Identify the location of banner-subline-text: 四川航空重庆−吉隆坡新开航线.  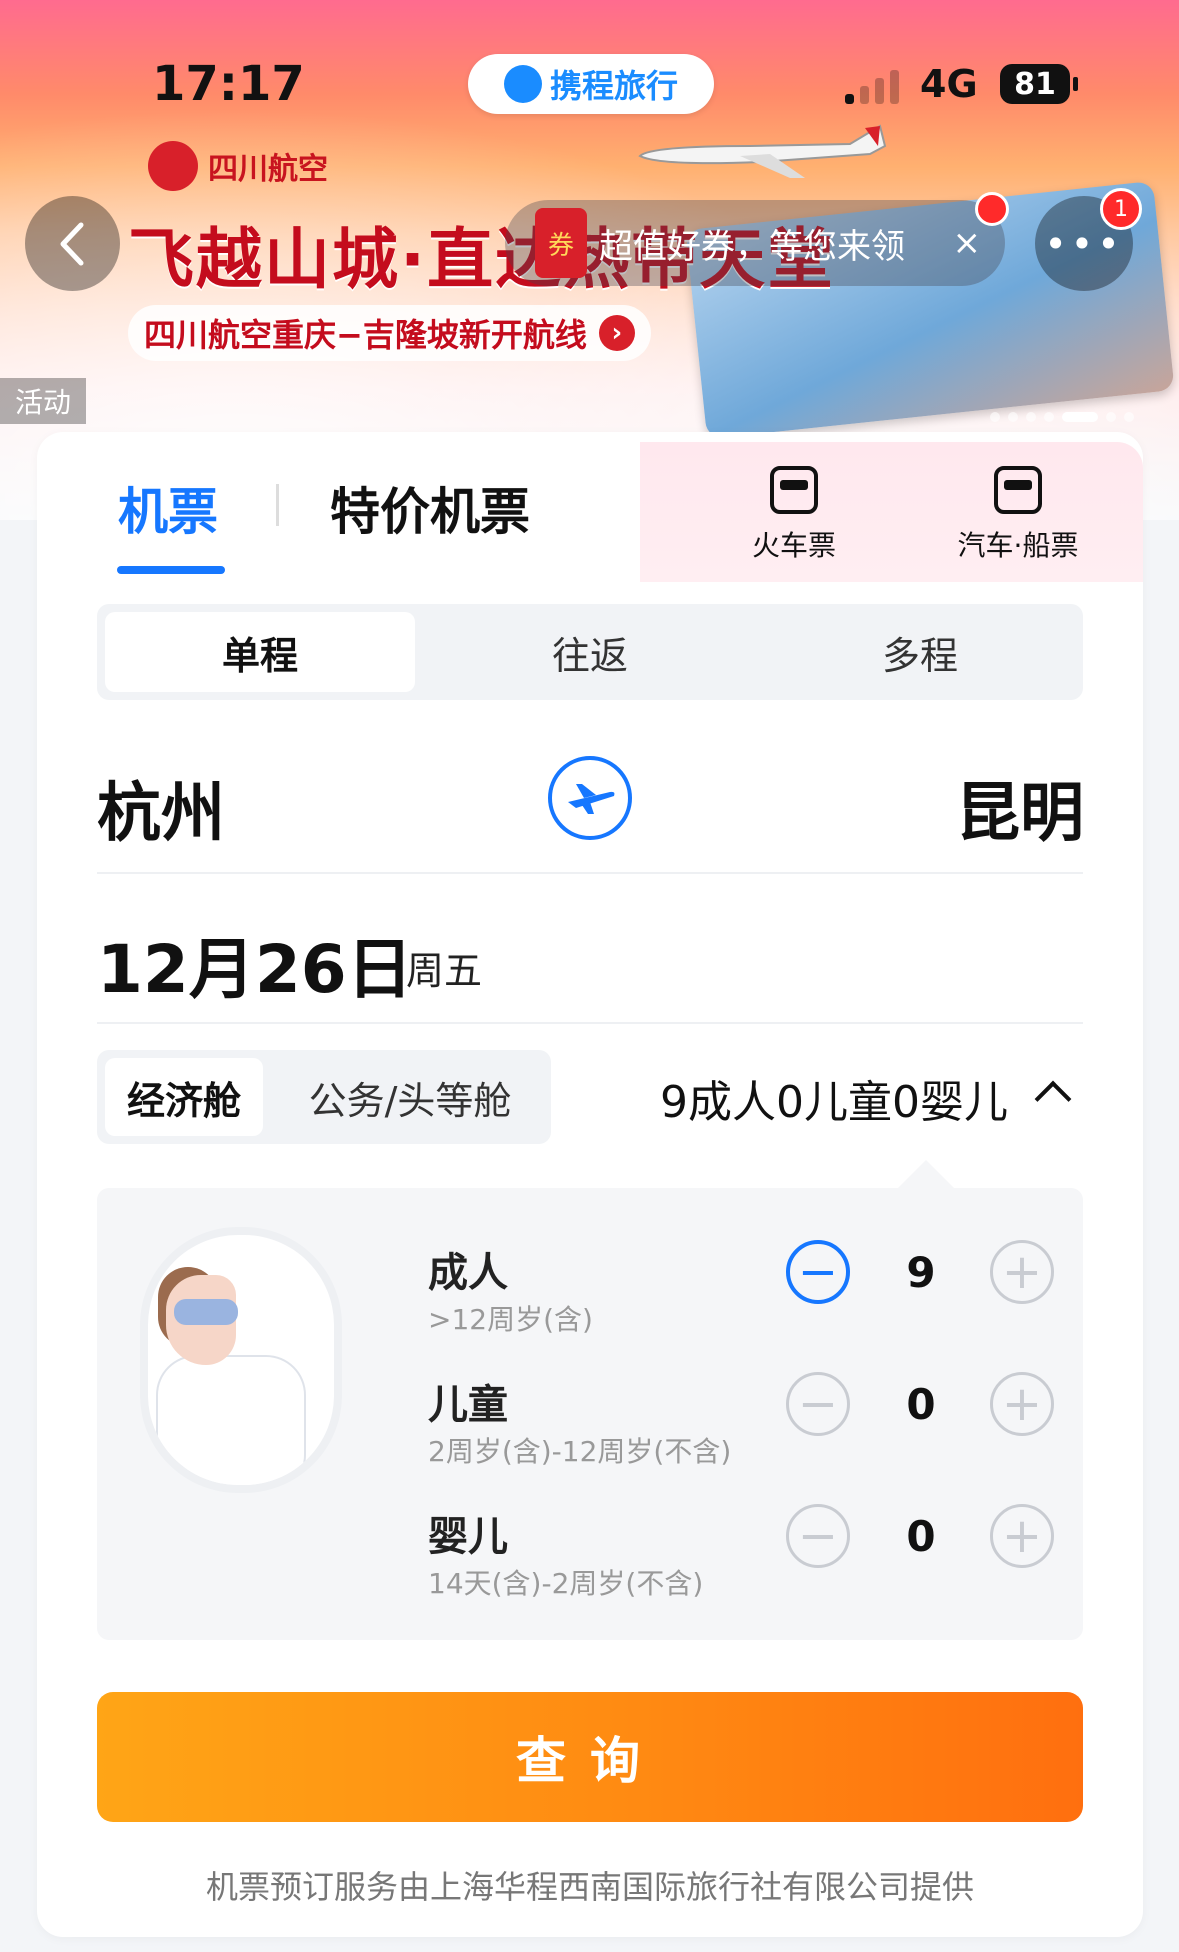
(365, 335).